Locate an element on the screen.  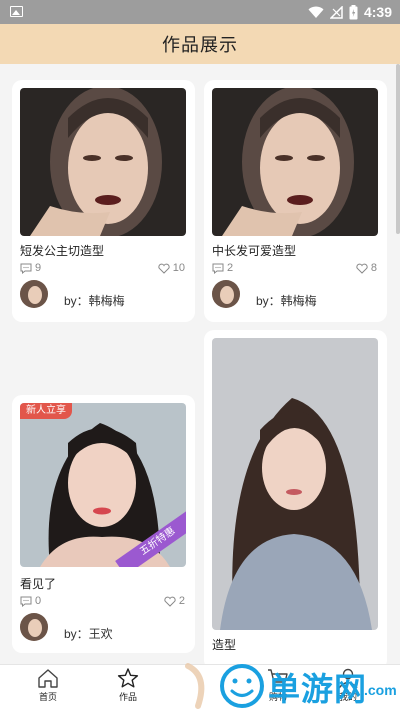
tab-label: 首页 is located at coordinates (47, 697).